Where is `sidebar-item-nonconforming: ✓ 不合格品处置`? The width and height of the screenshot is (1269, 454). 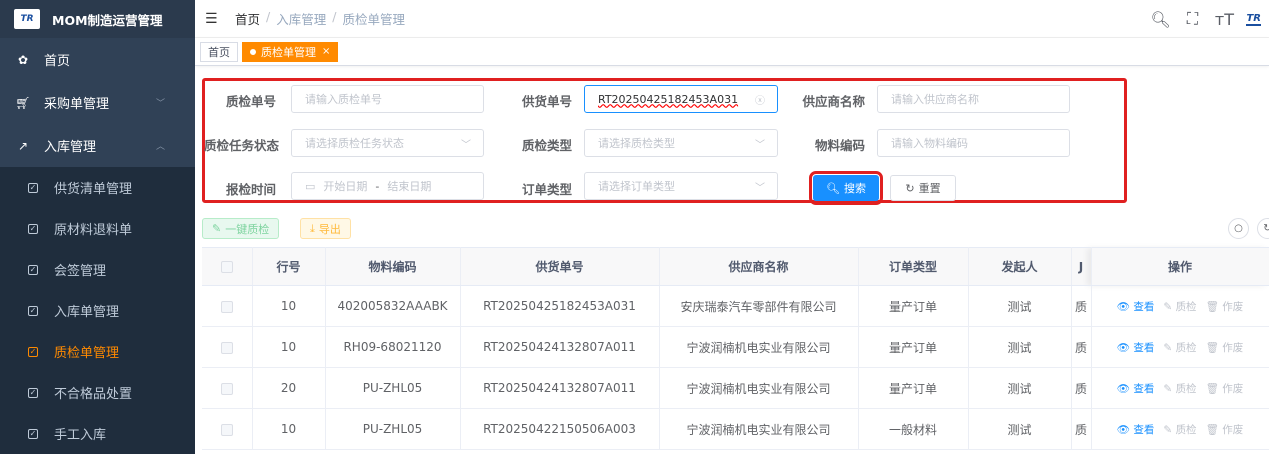
sidebar-item-nonconforming: ✓ 不合格品处置 is located at coordinates (97, 392).